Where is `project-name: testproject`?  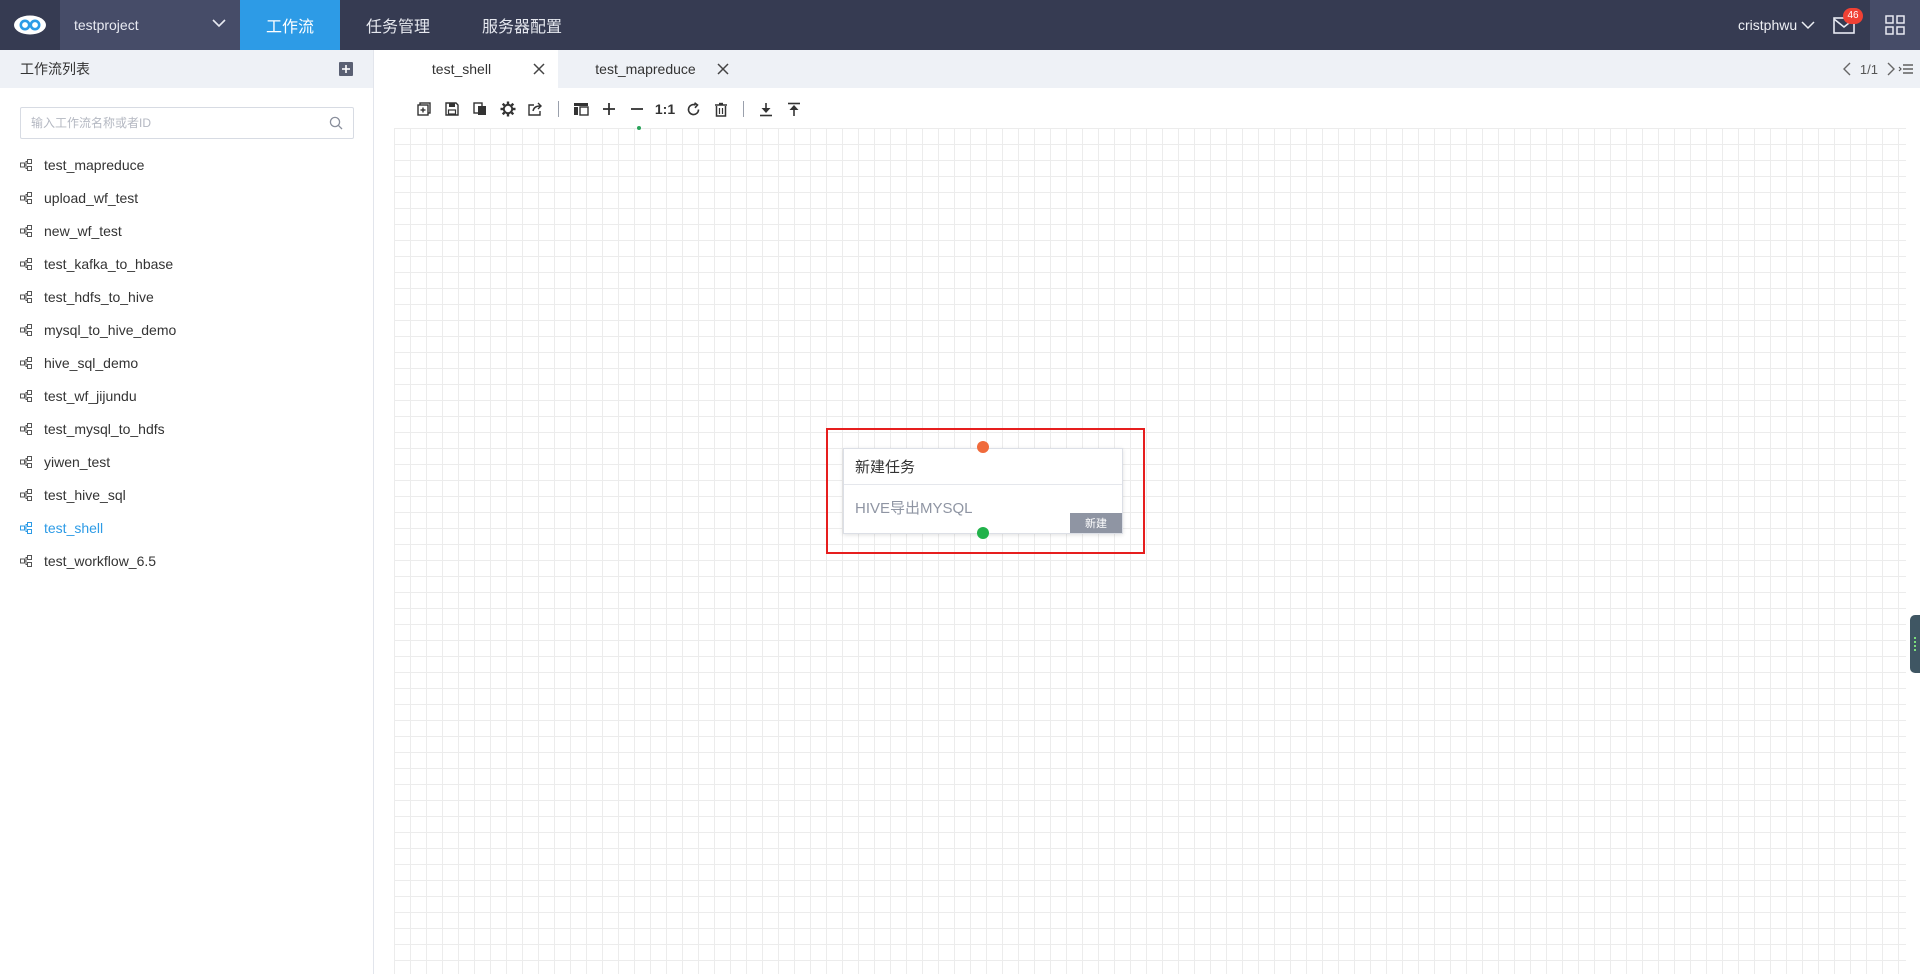
project-name: testproject is located at coordinates (106, 25).